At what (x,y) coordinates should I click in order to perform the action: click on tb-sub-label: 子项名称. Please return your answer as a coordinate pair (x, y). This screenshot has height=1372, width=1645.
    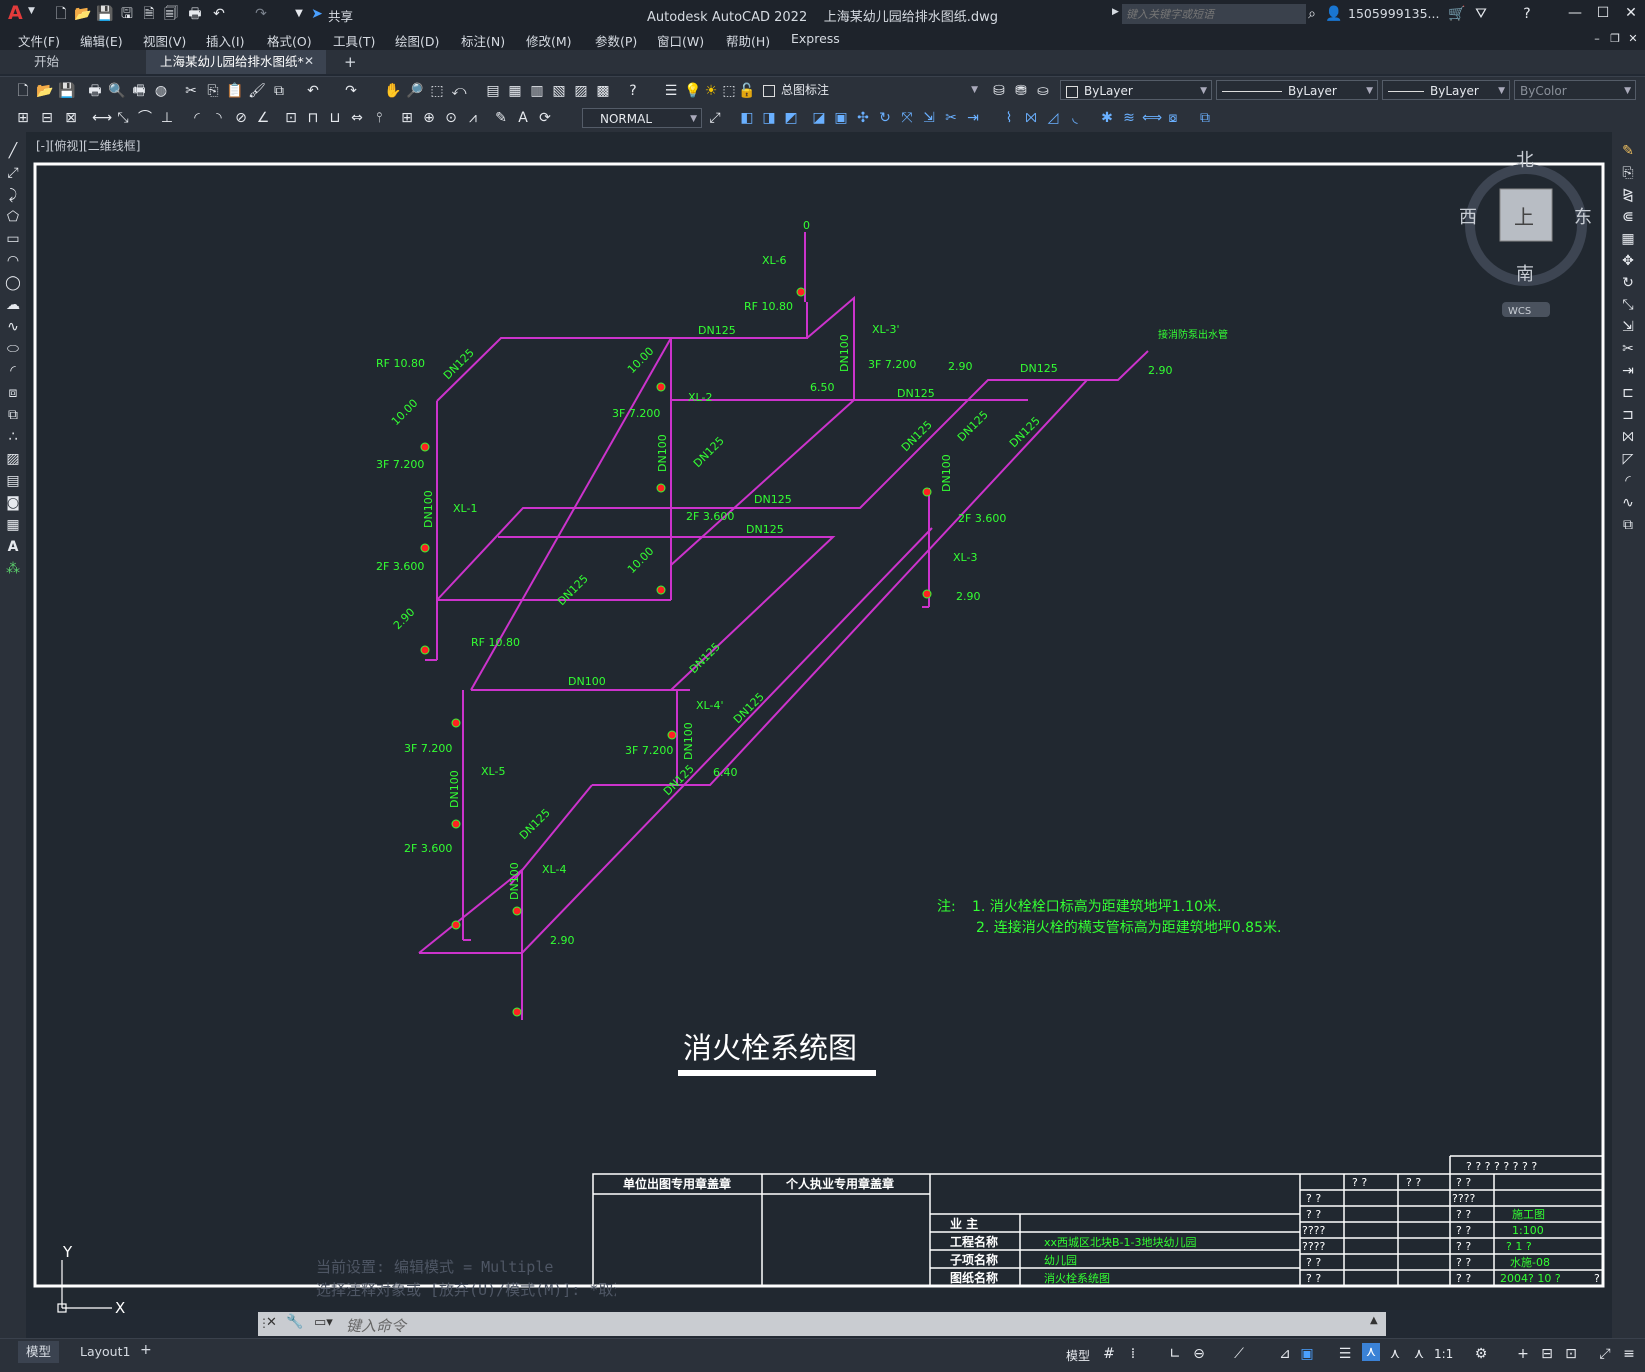
    Looking at the image, I should click on (974, 1259).